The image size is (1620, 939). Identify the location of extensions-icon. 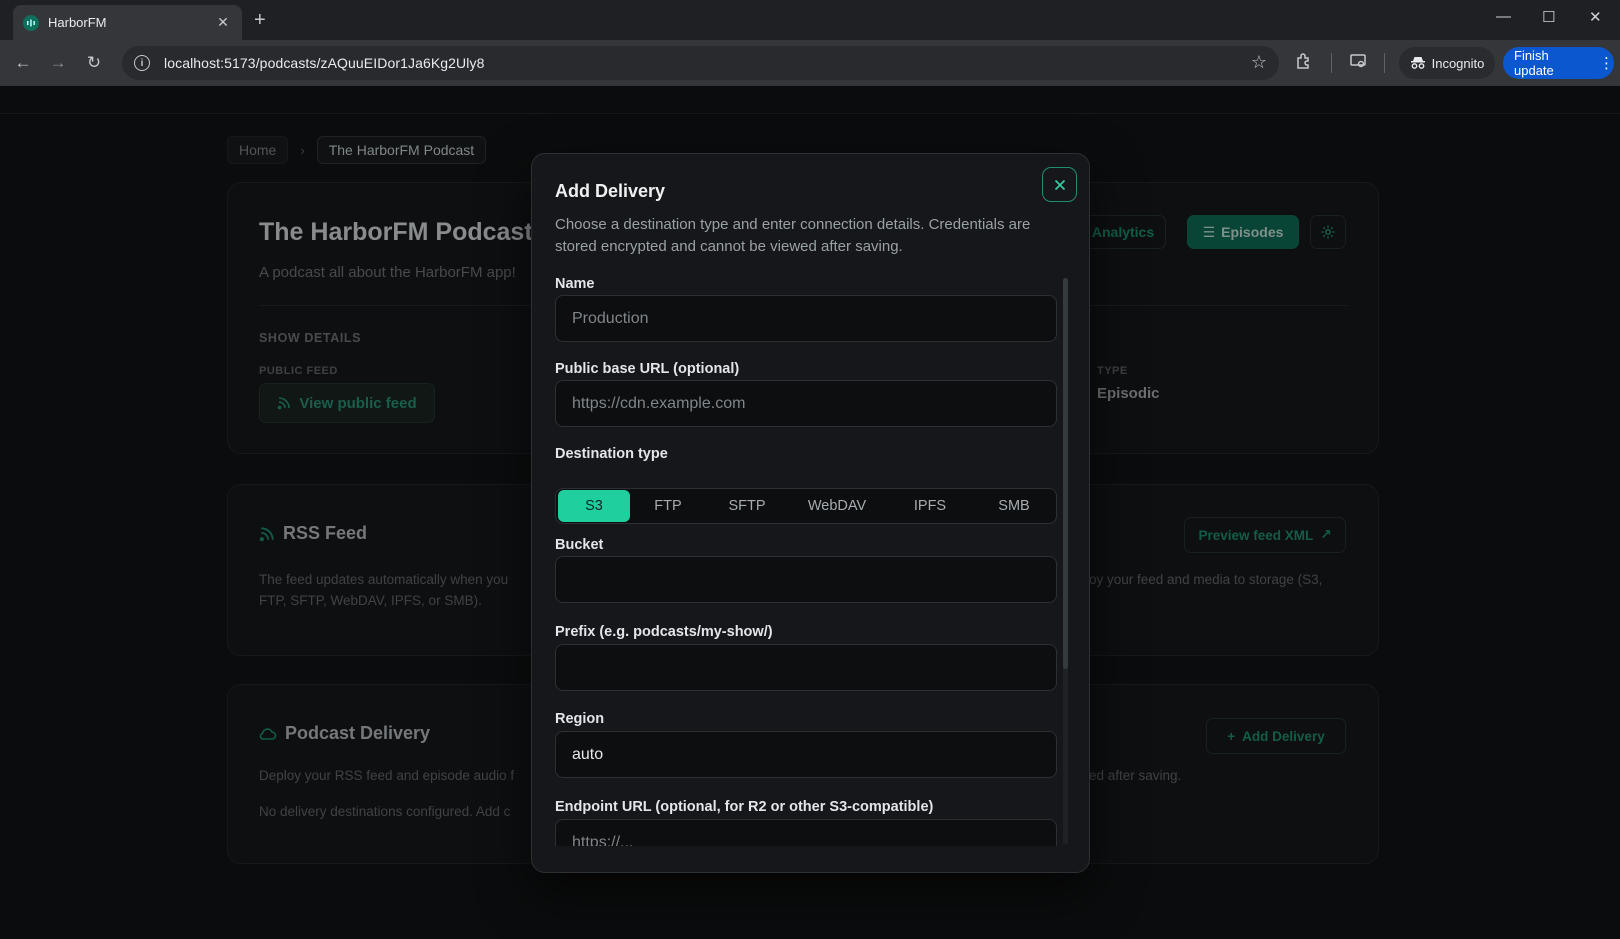
(1304, 63).